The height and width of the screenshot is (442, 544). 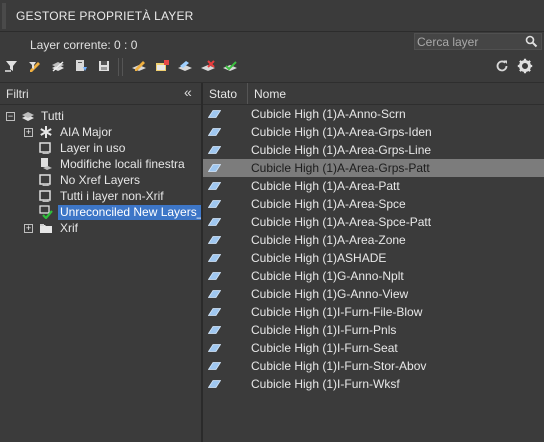 What do you see at coordinates (270, 94) in the screenshot?
I see `column-header-nome: Nome` at bounding box center [270, 94].